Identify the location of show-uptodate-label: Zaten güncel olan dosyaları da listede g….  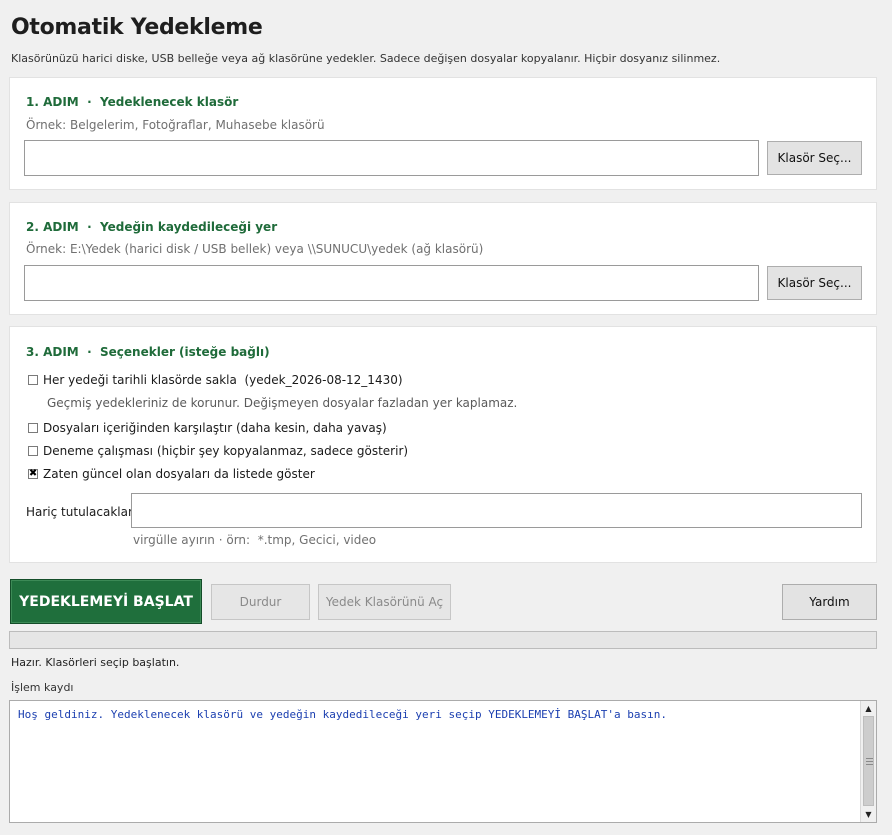
(179, 474).